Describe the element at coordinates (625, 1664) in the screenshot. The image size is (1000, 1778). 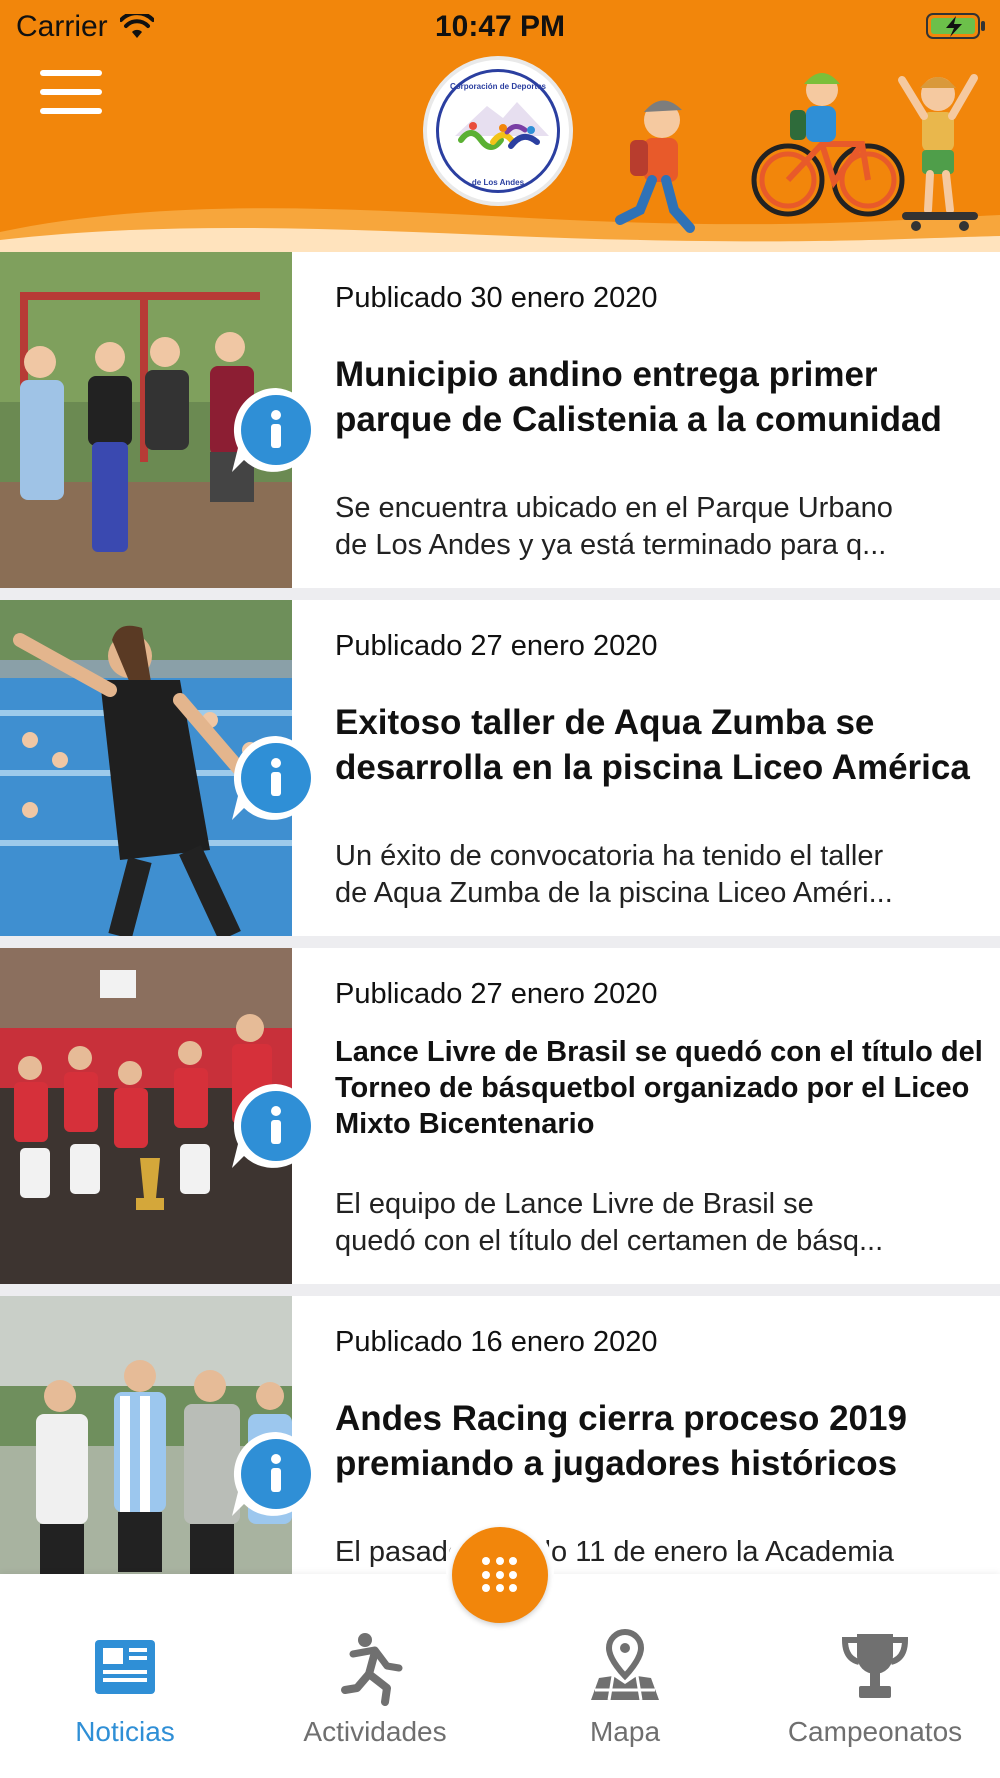
I see `map-pin-icon` at that location.